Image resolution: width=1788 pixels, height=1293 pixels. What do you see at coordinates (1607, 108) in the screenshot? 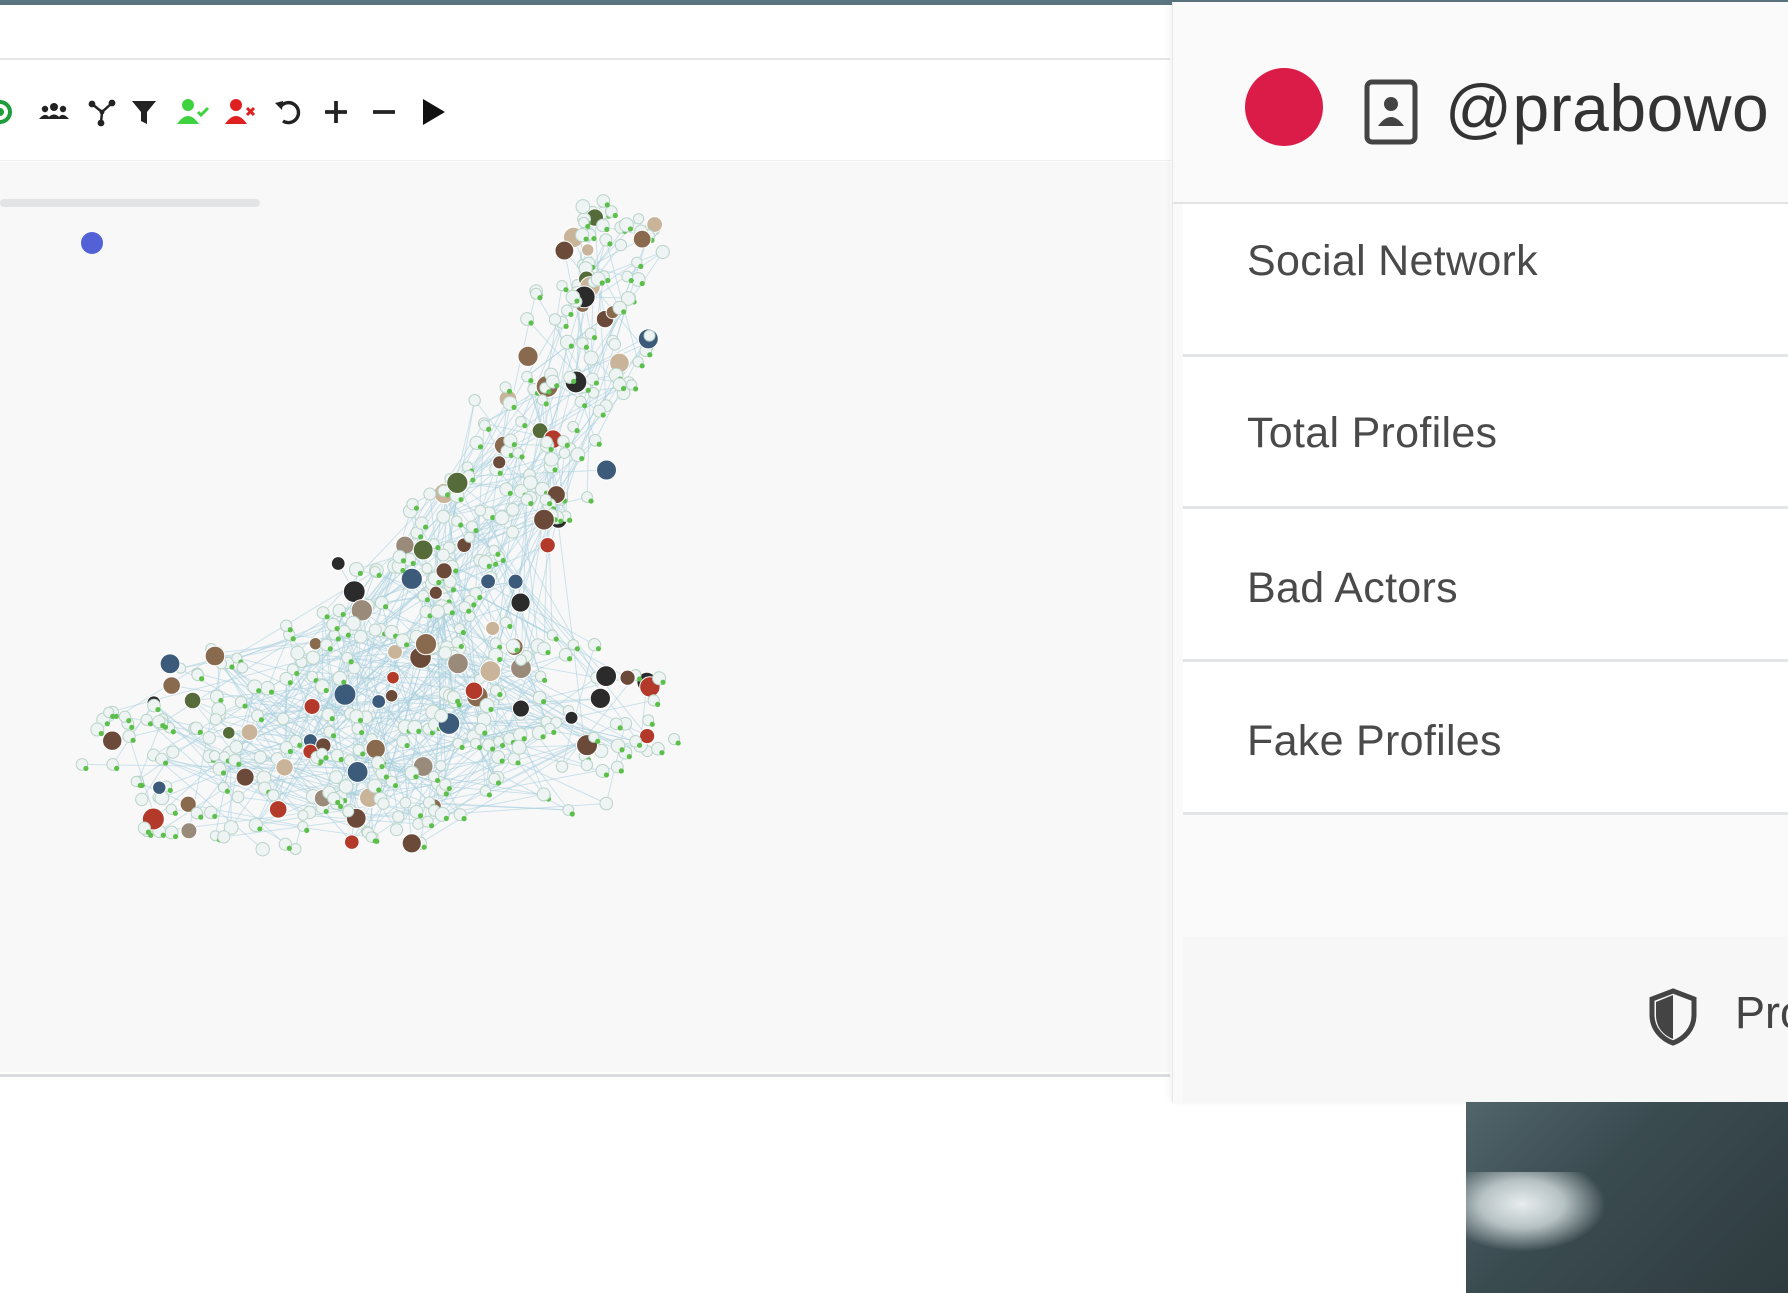
I see `profile-handle: @prabowo` at bounding box center [1607, 108].